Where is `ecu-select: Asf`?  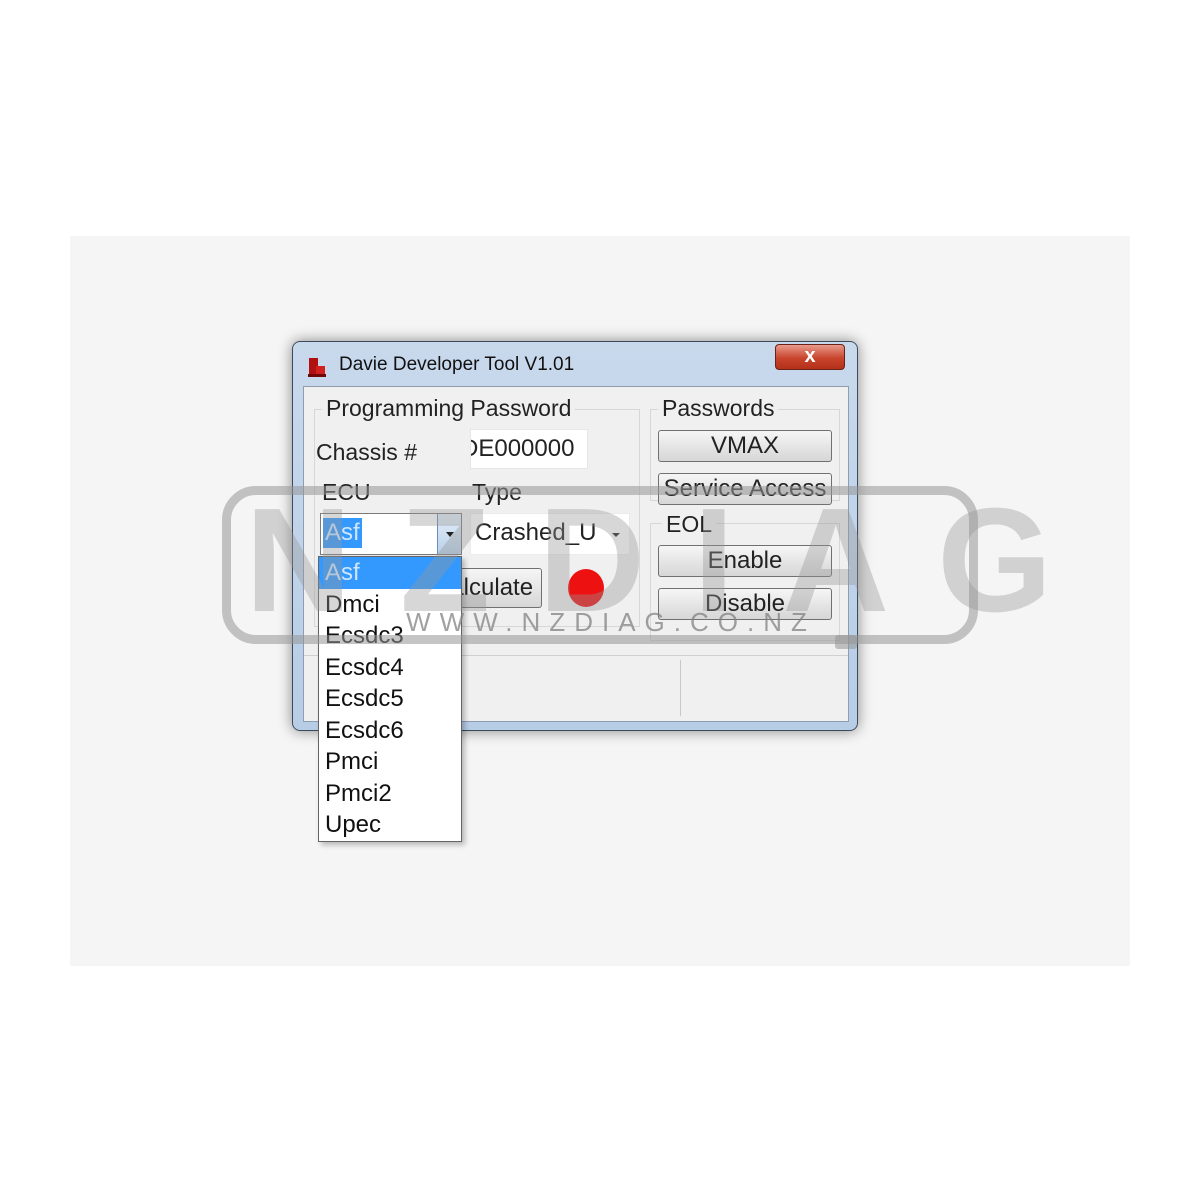
ecu-select: Asf is located at coordinates (391, 534).